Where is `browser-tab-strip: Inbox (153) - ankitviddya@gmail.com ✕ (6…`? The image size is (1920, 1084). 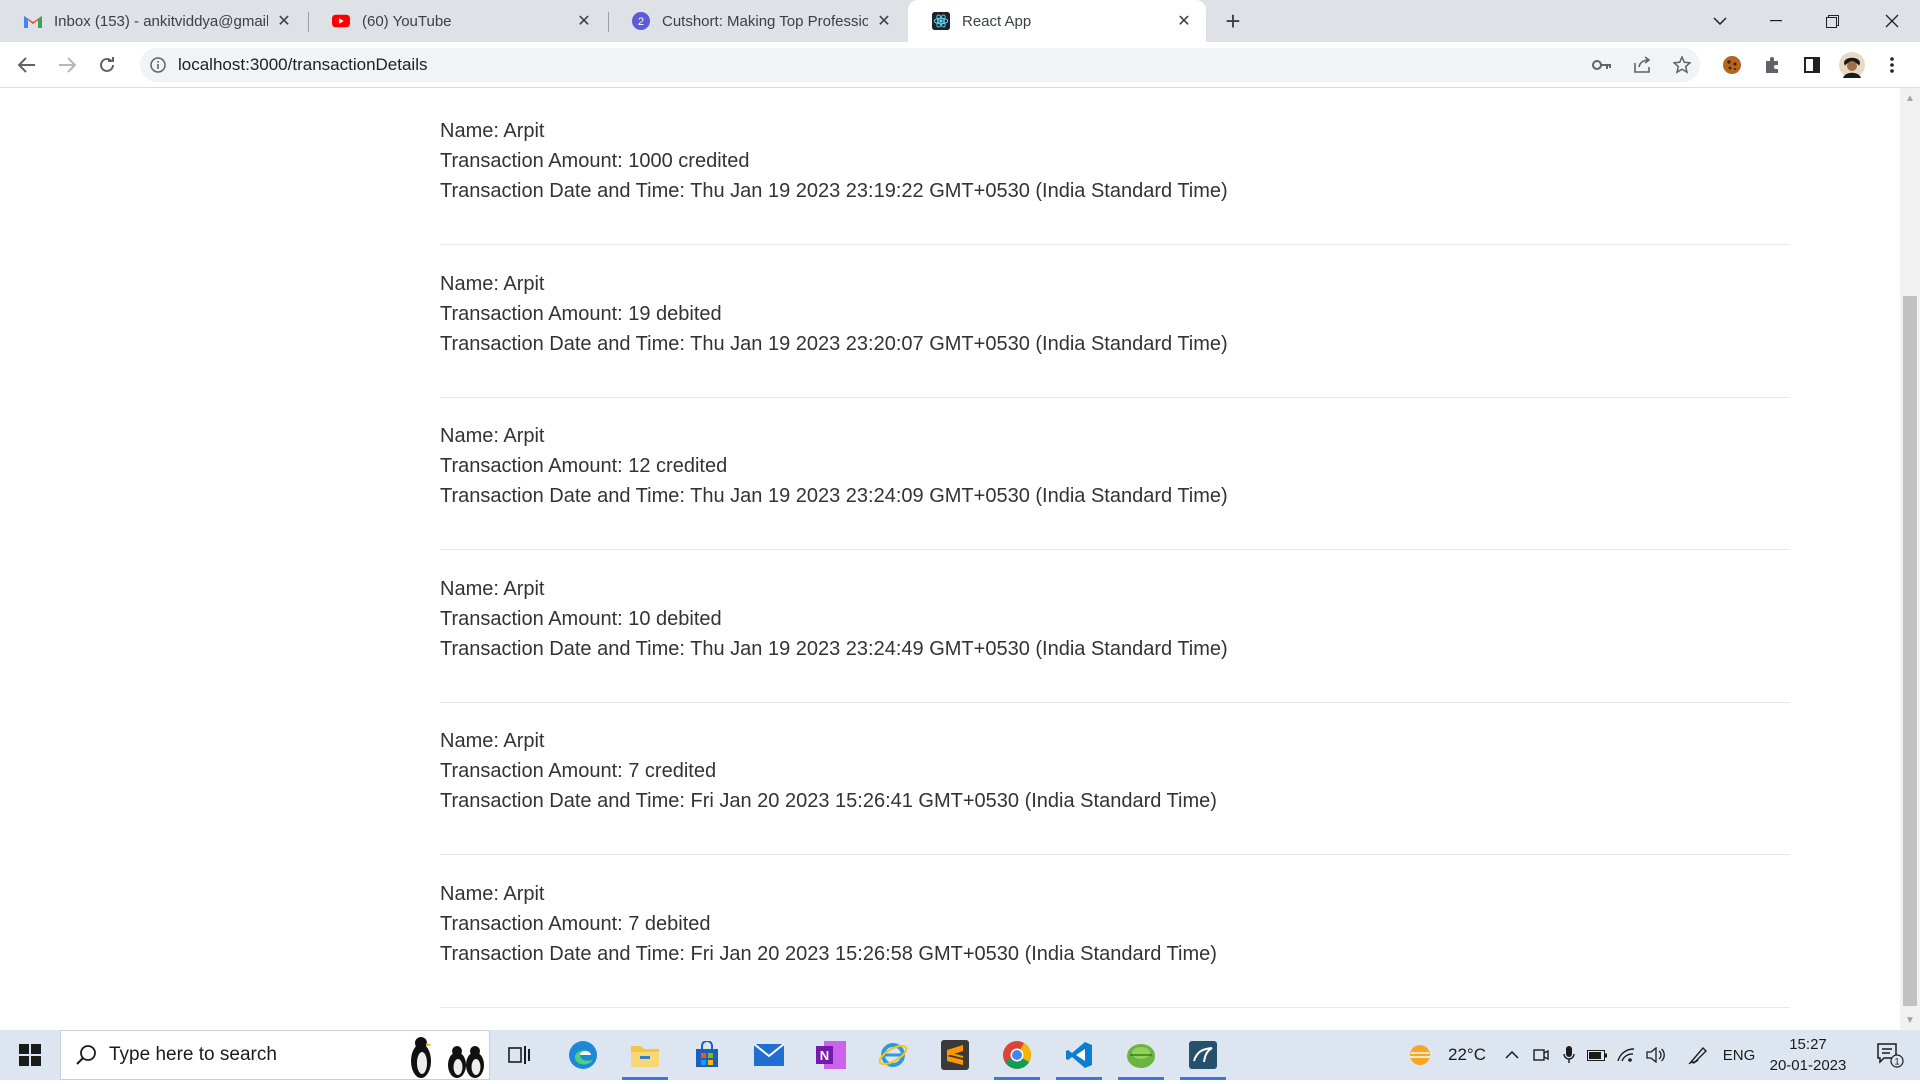 browser-tab-strip: Inbox (153) - ankitviddya@gmail.com ✕ (6… is located at coordinates (960, 21).